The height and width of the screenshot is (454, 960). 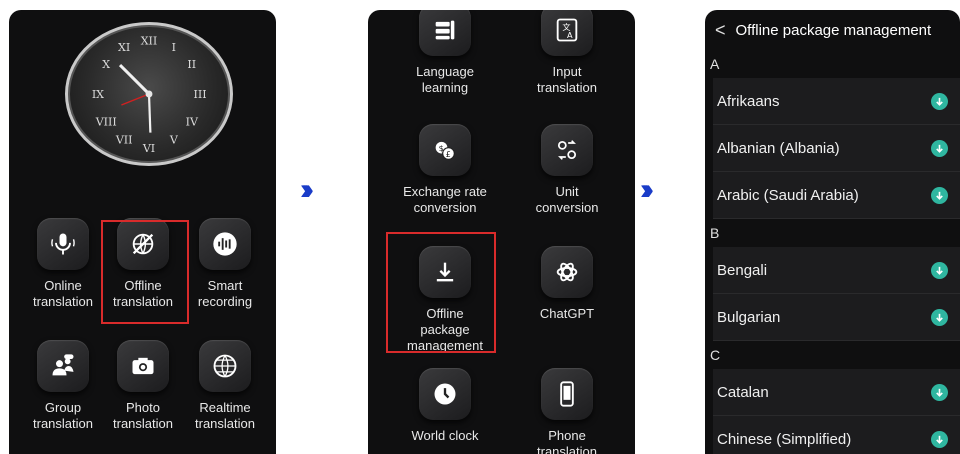 I want to click on language-row: Bengali, so click(x=836, y=270).